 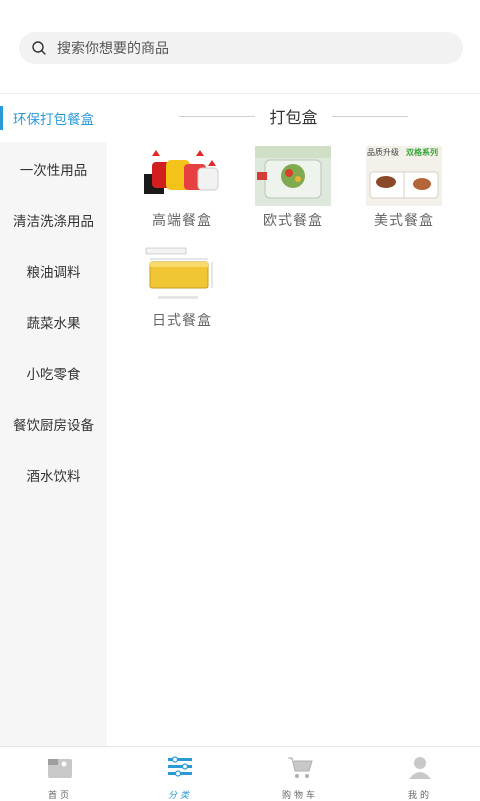 I want to click on search-header: 搜索你想要的商品, so click(x=240, y=47).